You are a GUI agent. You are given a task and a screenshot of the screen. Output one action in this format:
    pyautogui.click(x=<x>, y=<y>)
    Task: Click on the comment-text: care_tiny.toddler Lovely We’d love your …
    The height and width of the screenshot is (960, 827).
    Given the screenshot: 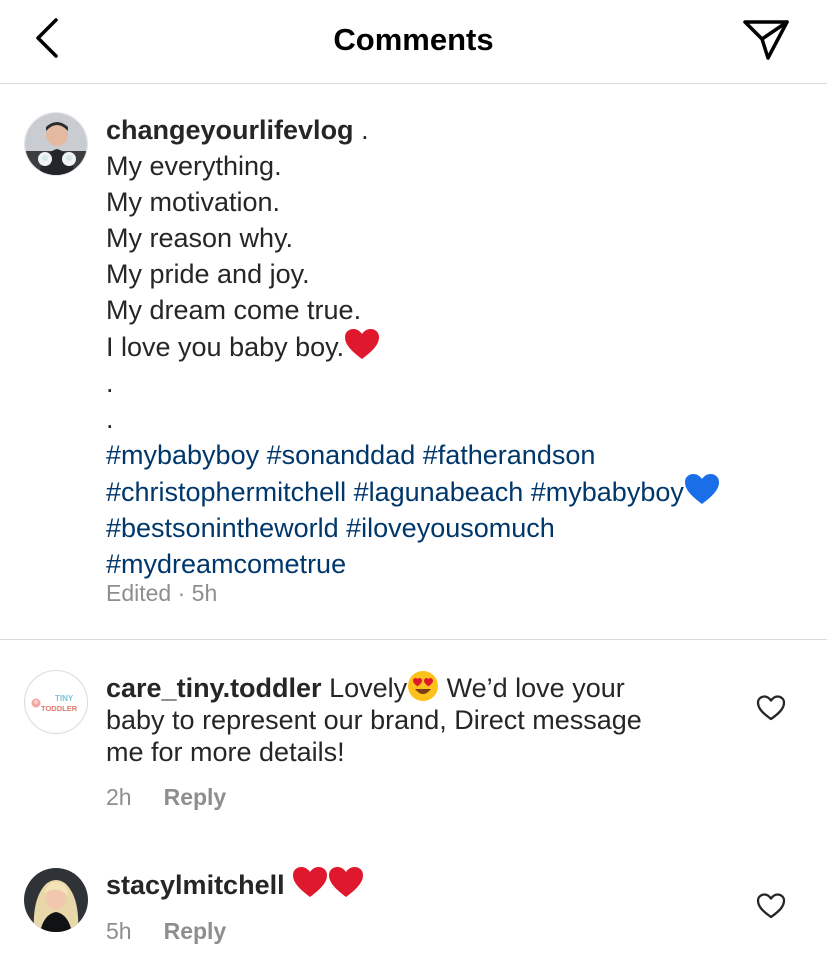 What is the action you would take?
    pyautogui.click(x=416, y=719)
    